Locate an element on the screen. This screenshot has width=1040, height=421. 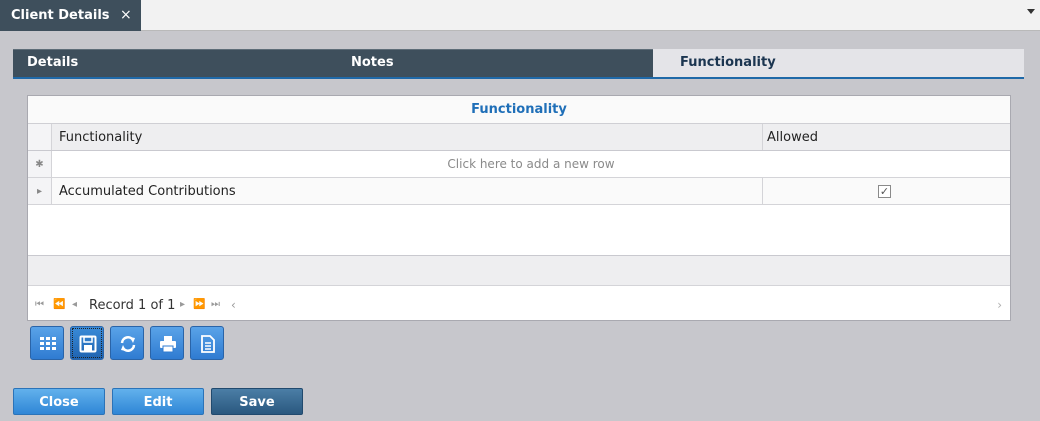
column-header-allowed: Allowed is located at coordinates (886, 137).